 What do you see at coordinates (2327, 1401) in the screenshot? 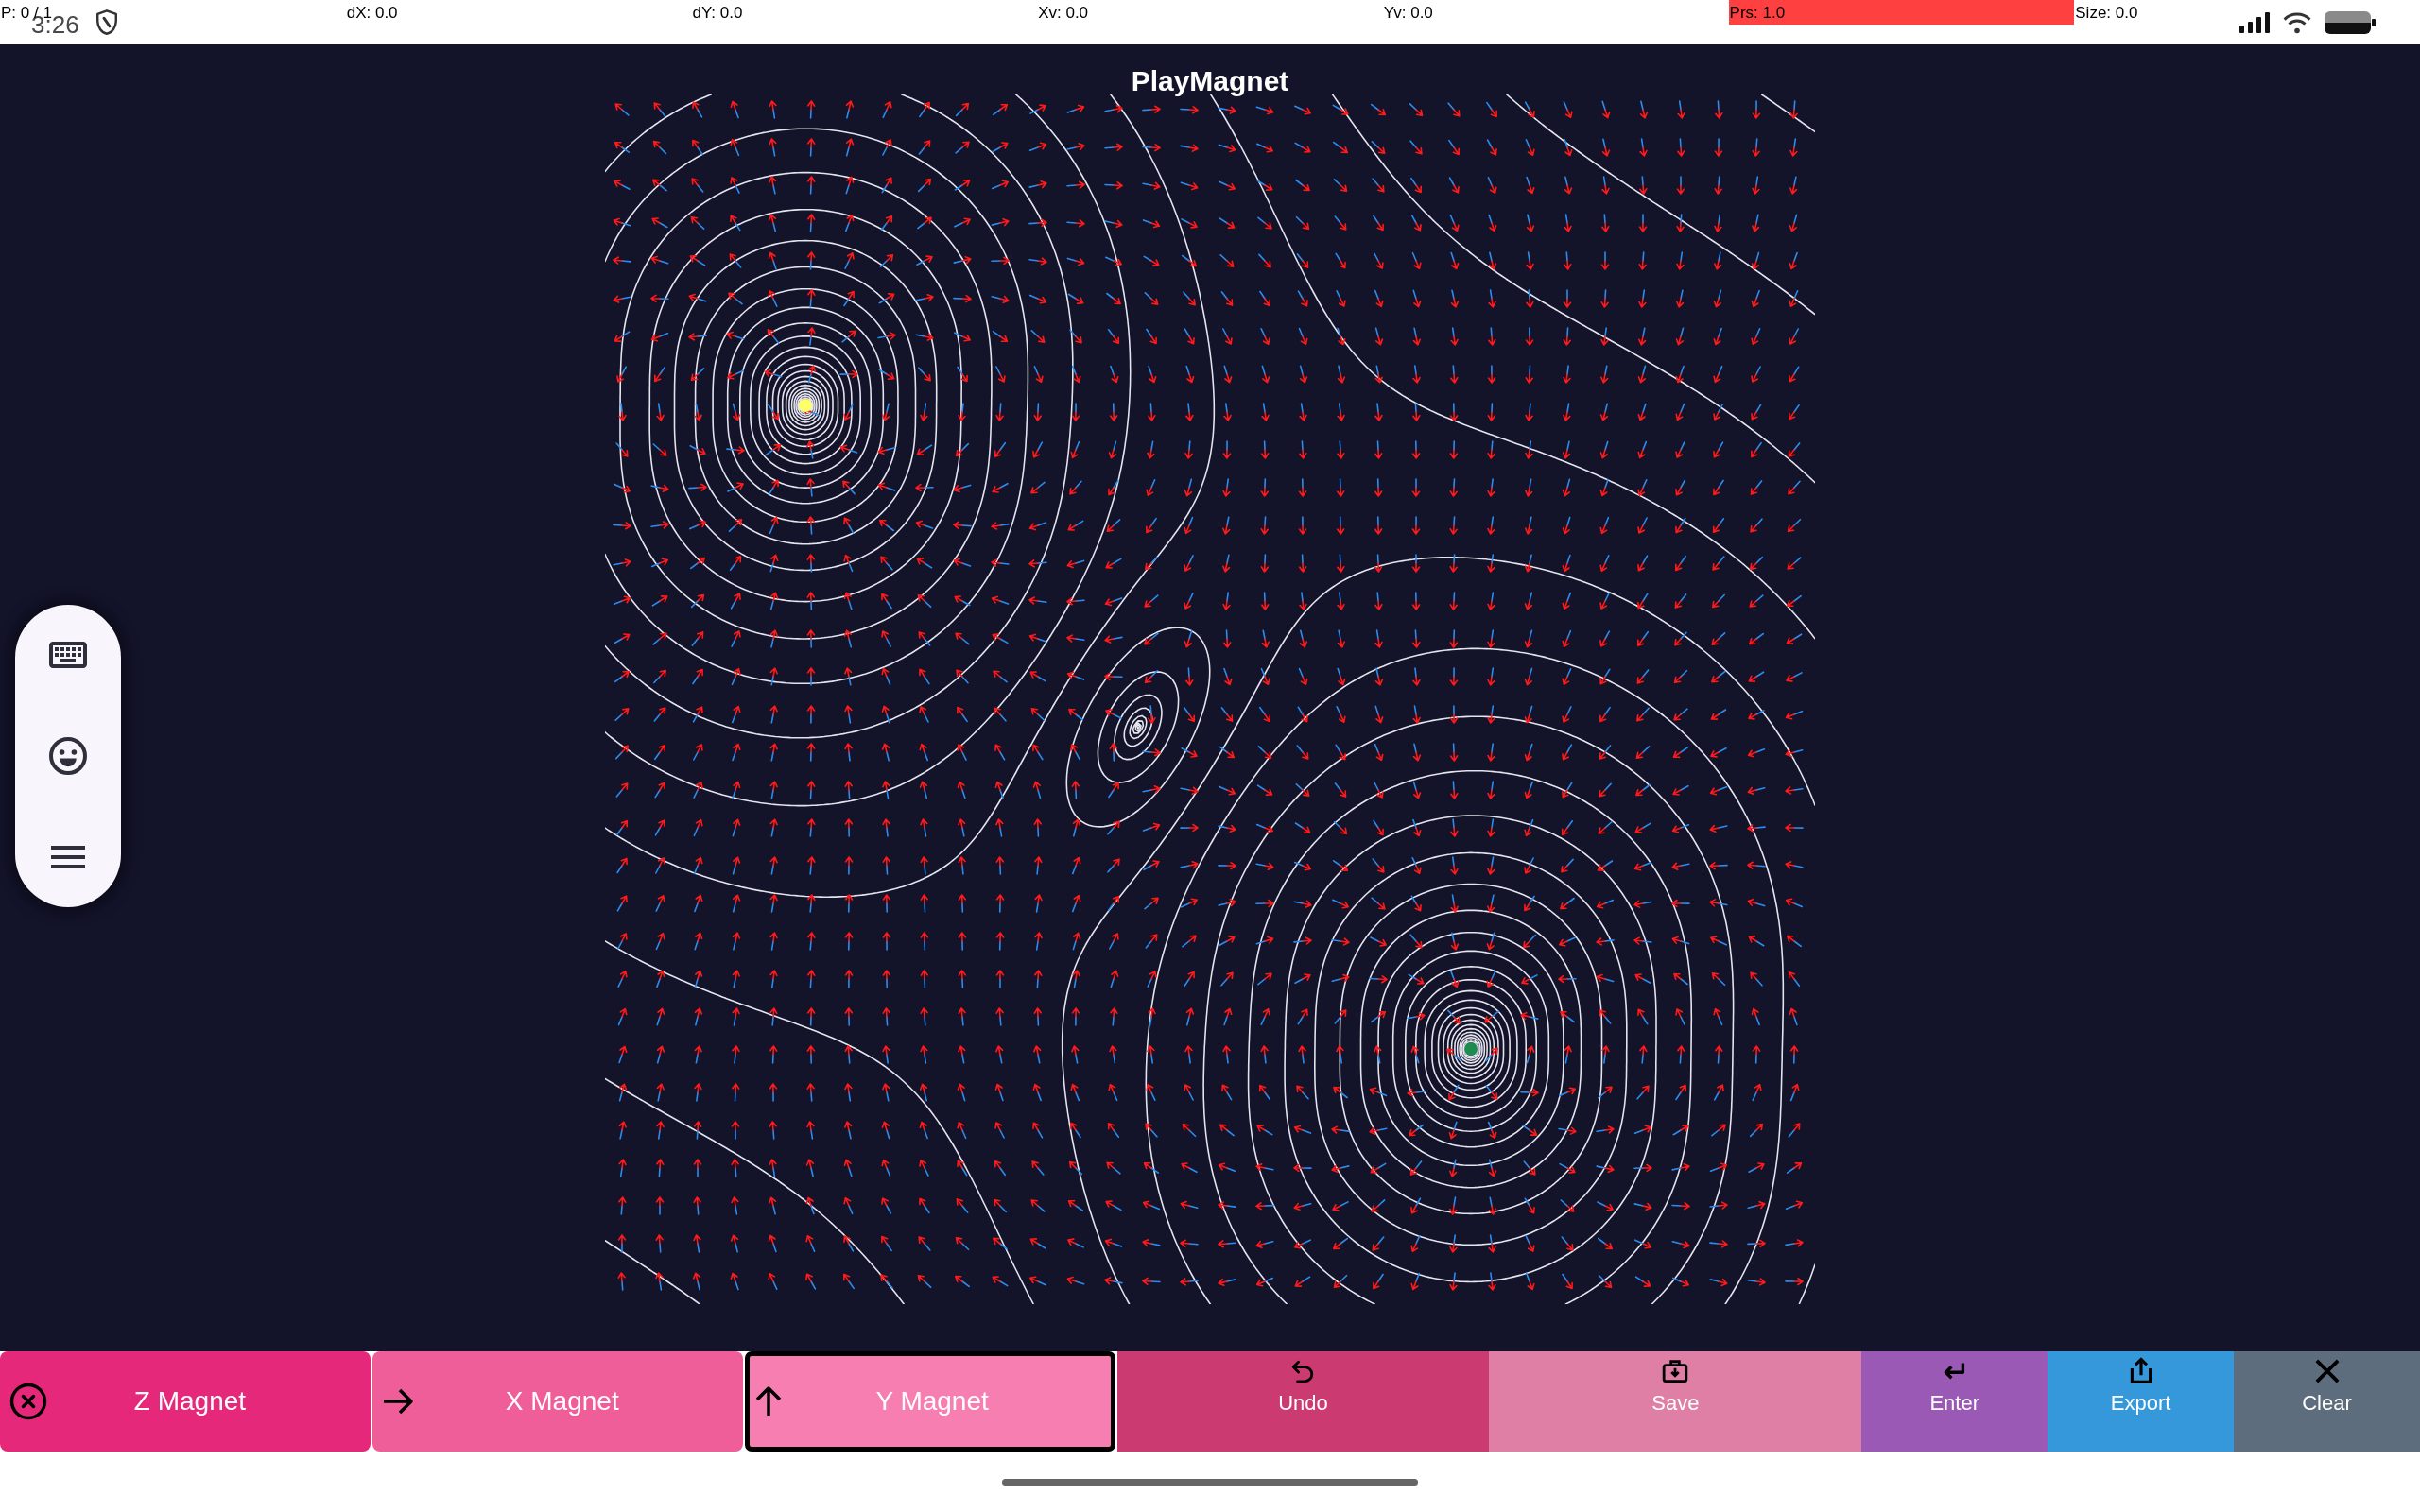
I see `toolbar-button: Clear` at bounding box center [2327, 1401].